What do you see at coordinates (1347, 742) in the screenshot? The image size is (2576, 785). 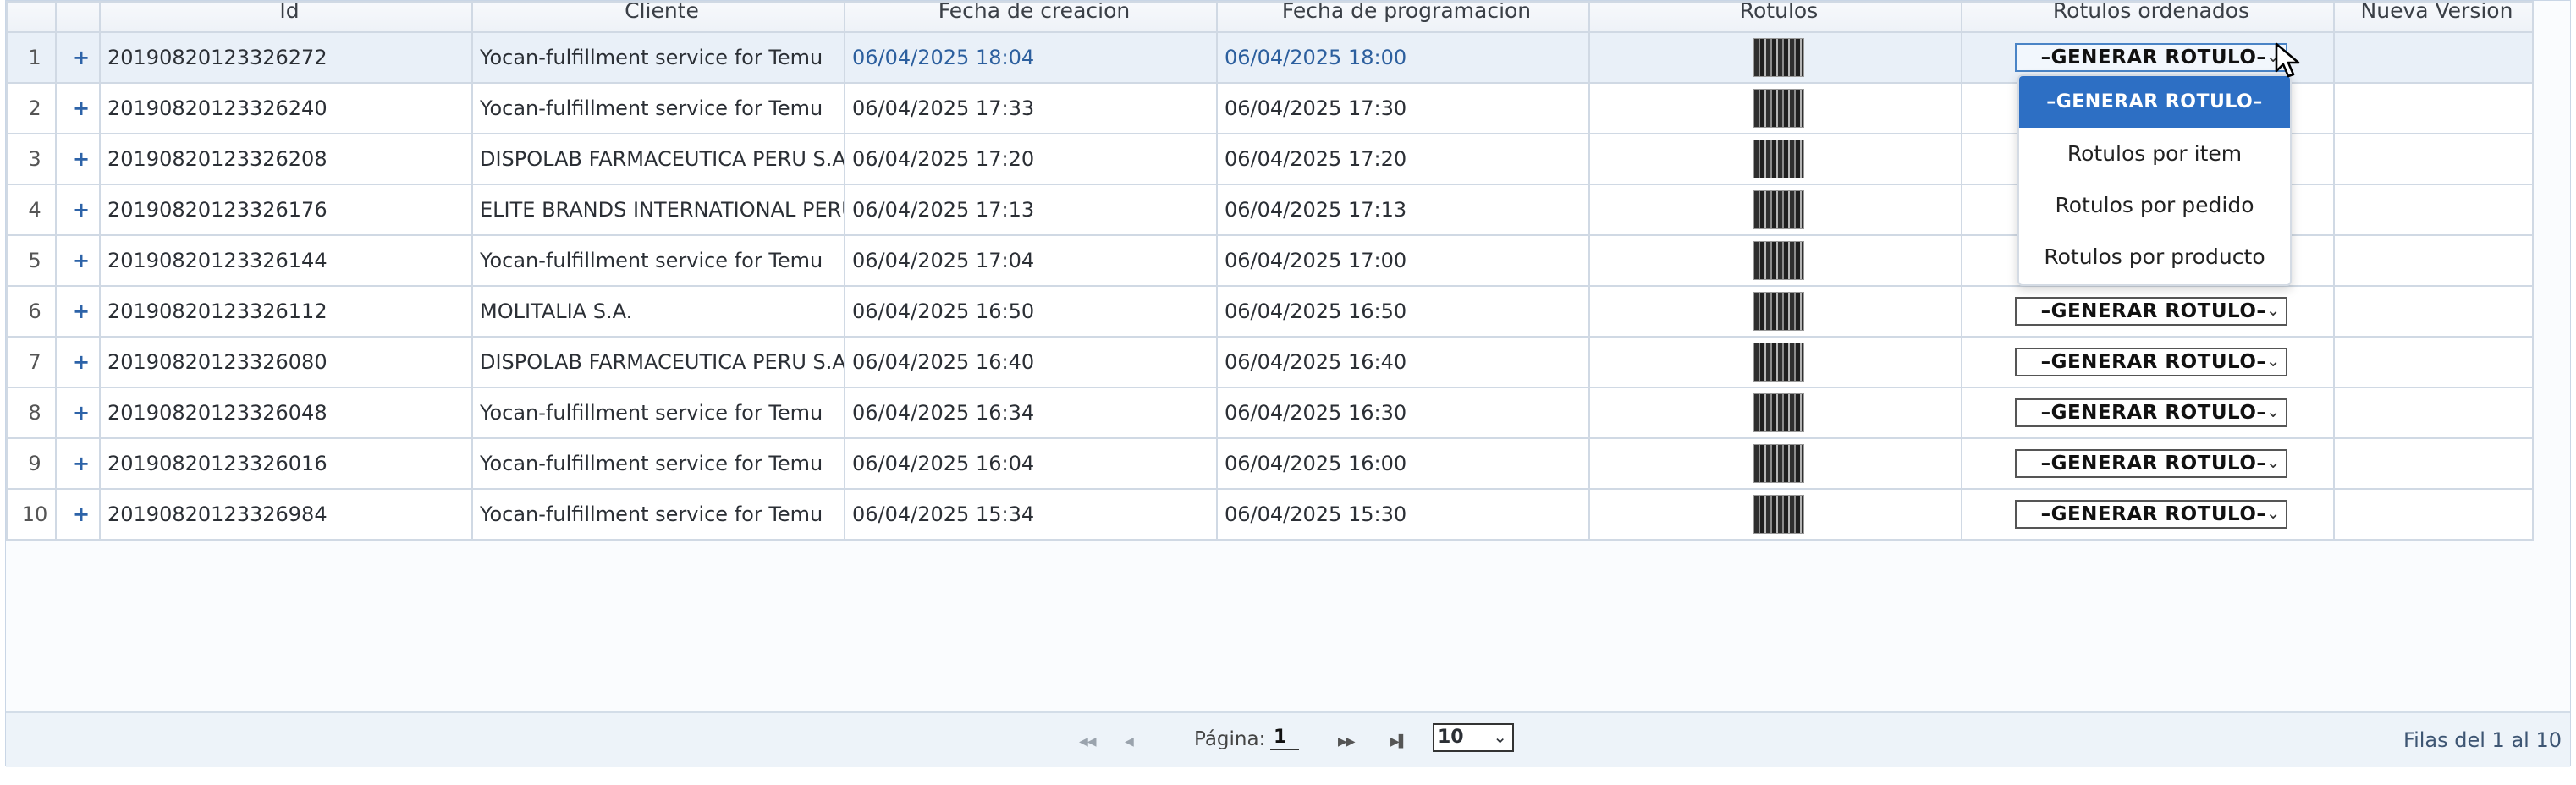 I see `next-page-icon: ▶▶` at bounding box center [1347, 742].